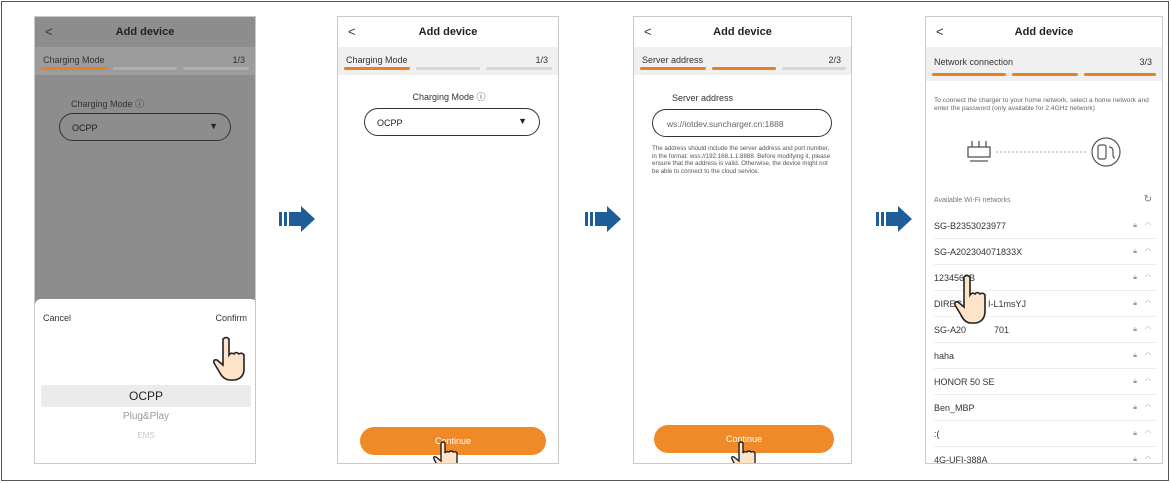 Image resolution: width=1171 pixels, height=483 pixels. I want to click on available-networks-label: Available Wi-Fi networks, so click(972, 200).